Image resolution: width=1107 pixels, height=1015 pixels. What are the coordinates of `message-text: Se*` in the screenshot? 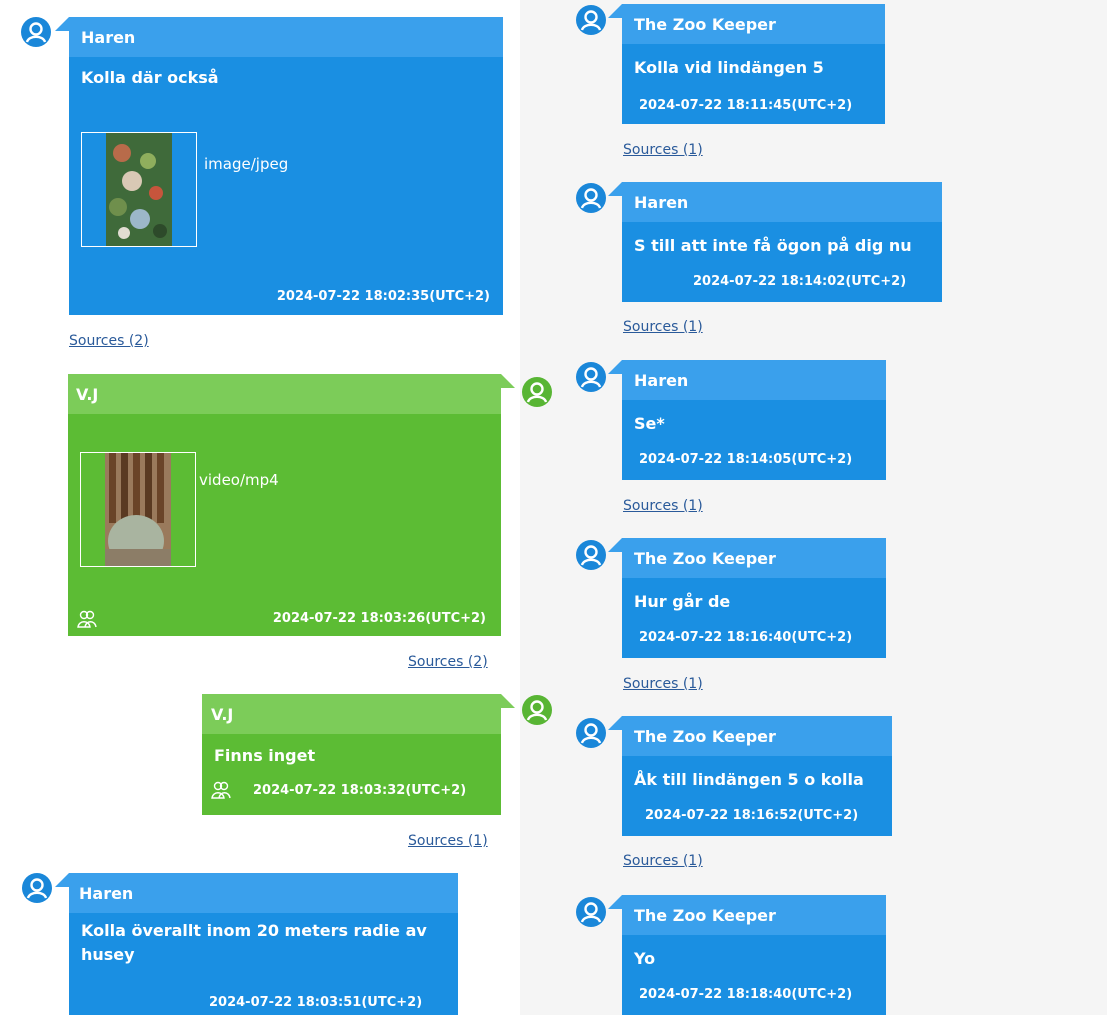 It's located at (649, 423).